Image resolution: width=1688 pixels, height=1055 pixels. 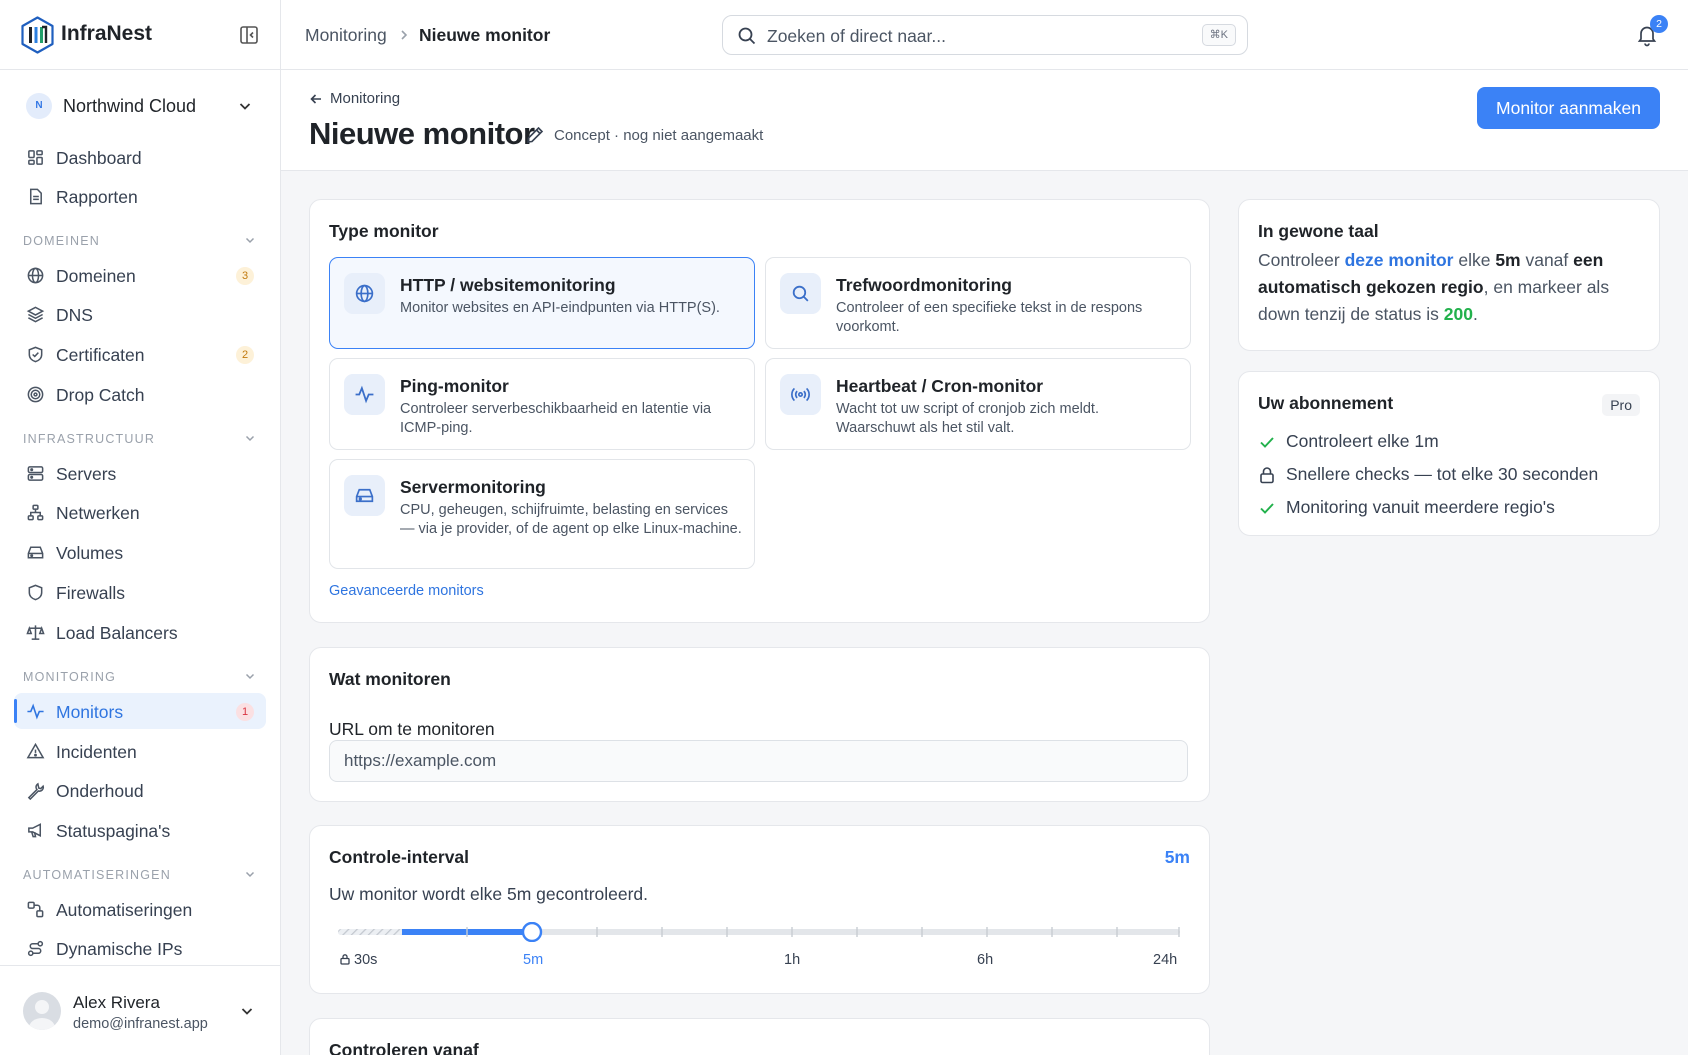 What do you see at coordinates (759, 932) in the screenshot?
I see `interval-slider` at bounding box center [759, 932].